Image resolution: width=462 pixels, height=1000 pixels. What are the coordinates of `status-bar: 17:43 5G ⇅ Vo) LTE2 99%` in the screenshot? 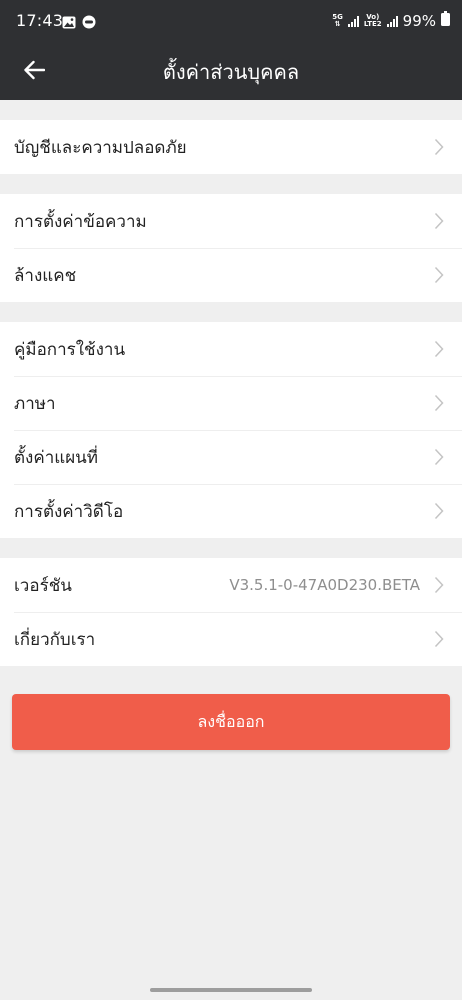 It's located at (231, 22).